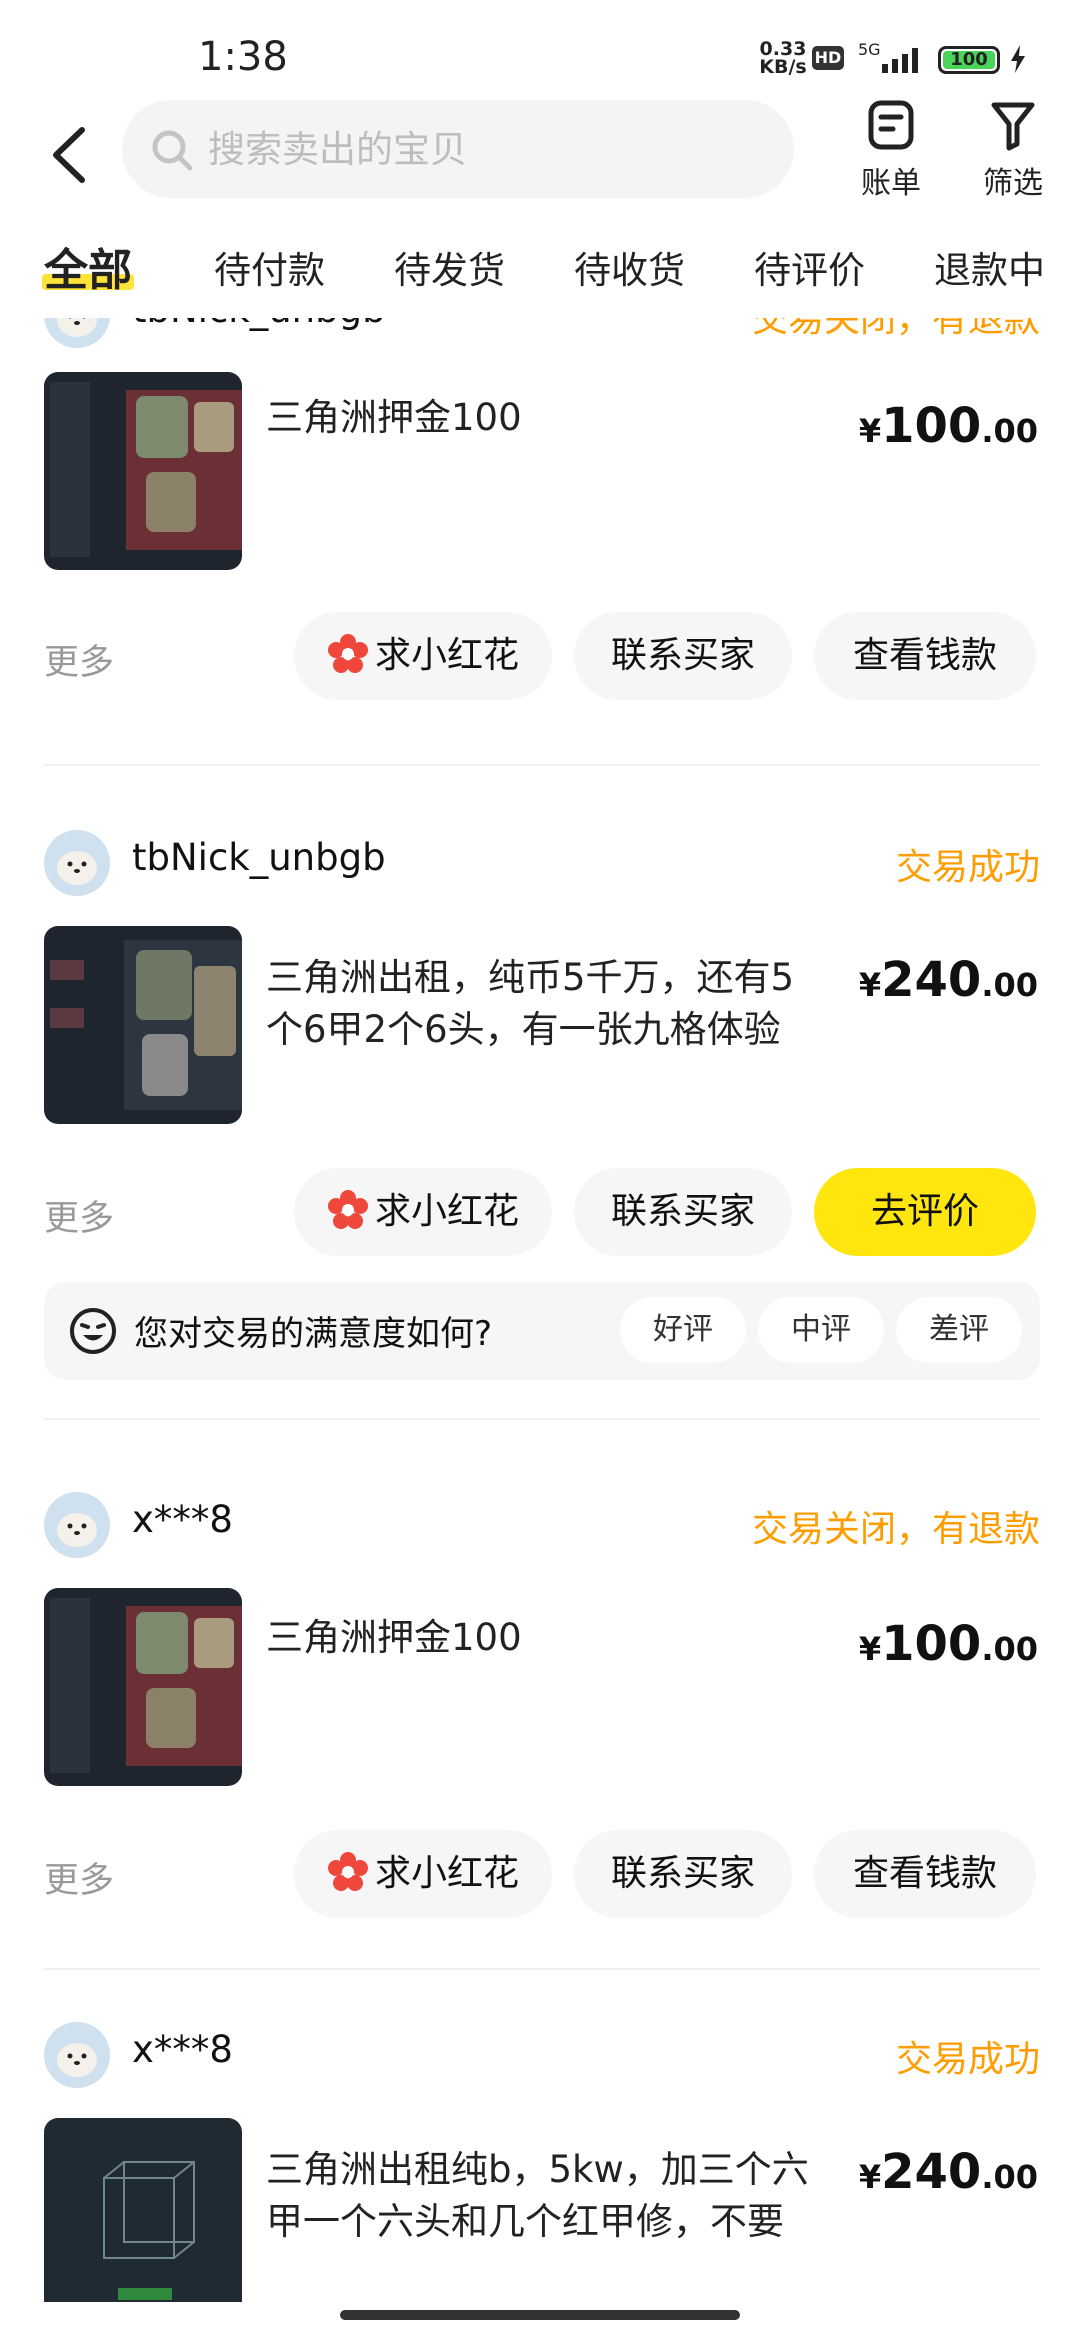 Image resolution: width=1080 pixels, height=2340 pixels. Describe the element at coordinates (1013, 126) in the screenshot. I see `filter-icon` at that location.